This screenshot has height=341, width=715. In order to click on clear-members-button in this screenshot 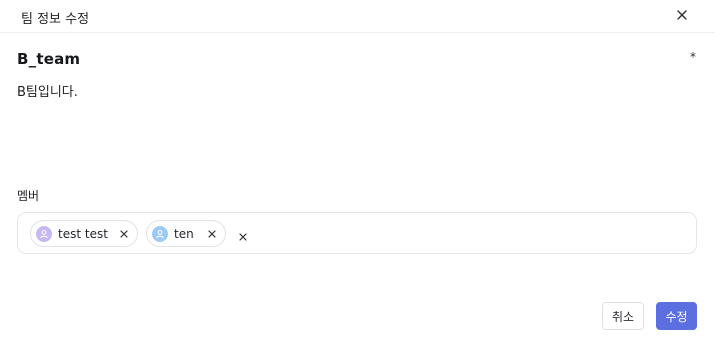, I will do `click(243, 234)`.